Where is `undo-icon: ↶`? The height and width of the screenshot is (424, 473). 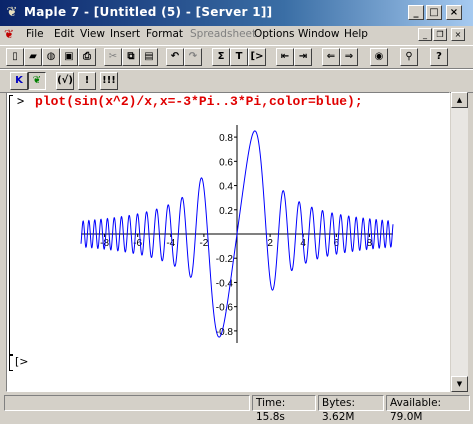 undo-icon: ↶ is located at coordinates (175, 57).